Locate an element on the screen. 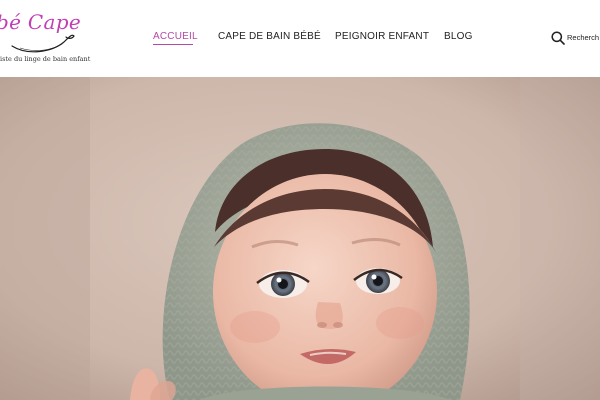  search-button: Recherch is located at coordinates (575, 39).